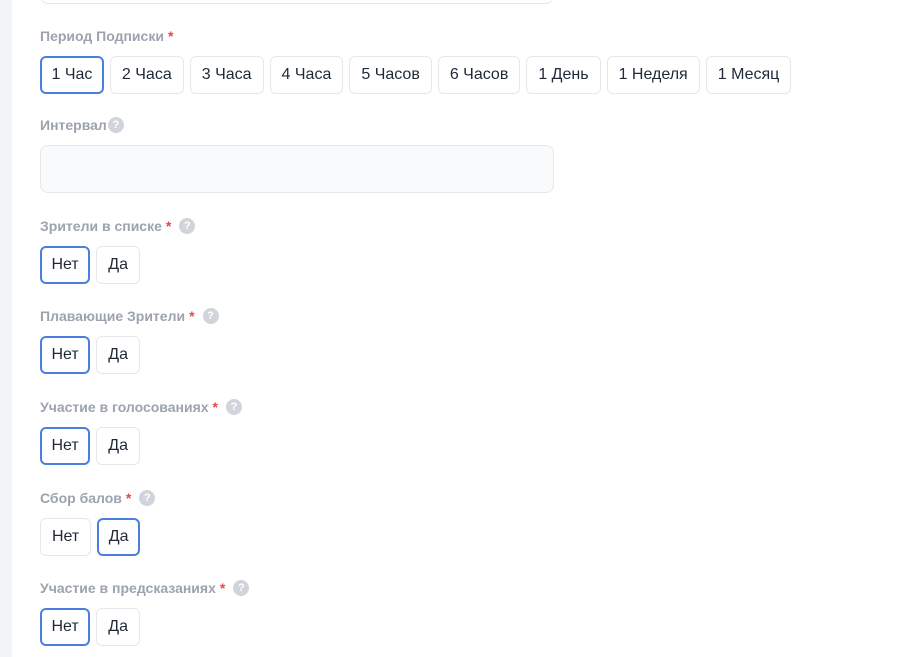  I want to click on points-collection-no-button: Нет, so click(66, 537).